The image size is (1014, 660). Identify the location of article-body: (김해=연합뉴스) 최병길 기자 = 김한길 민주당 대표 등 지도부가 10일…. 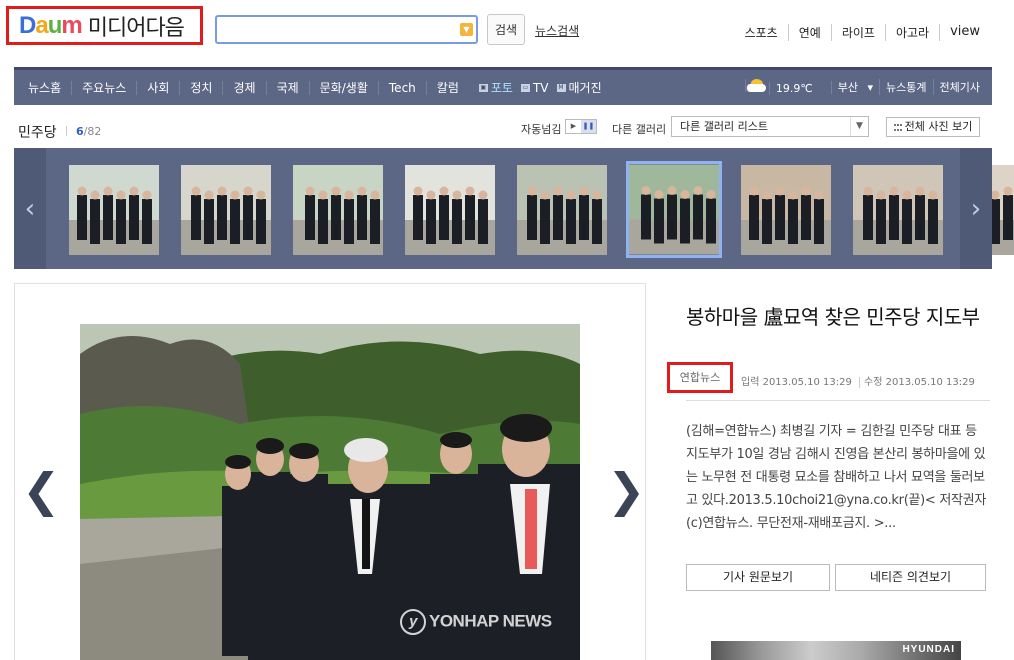
(836, 477).